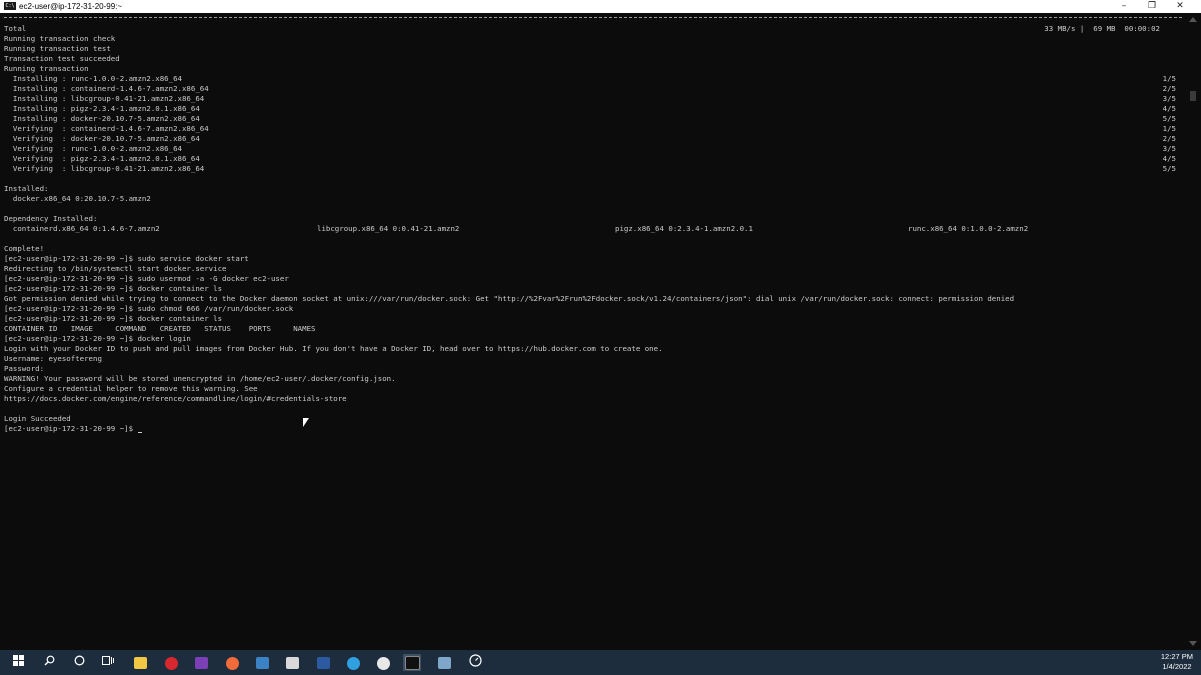  What do you see at coordinates (24, 368) in the screenshot?
I see `terminal-line: Password:` at bounding box center [24, 368].